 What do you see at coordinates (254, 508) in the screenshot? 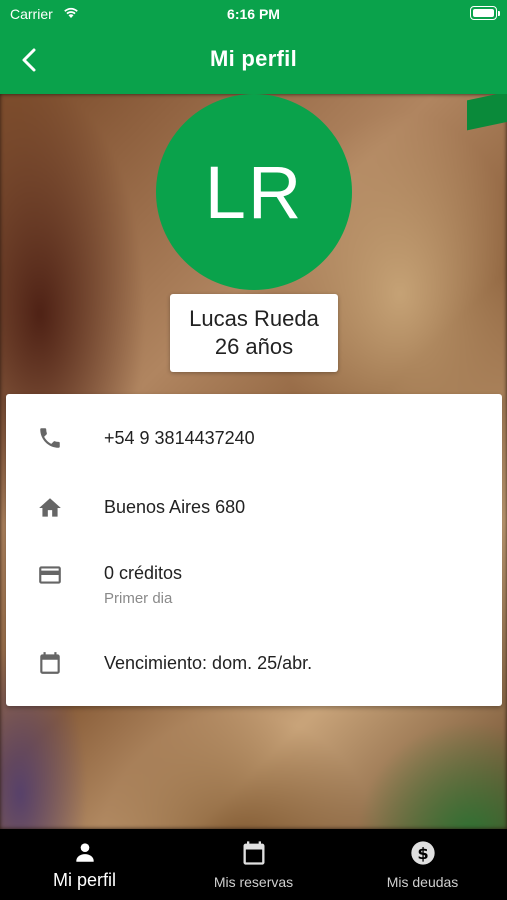
I see `address-row: Buenos Aires 680` at bounding box center [254, 508].